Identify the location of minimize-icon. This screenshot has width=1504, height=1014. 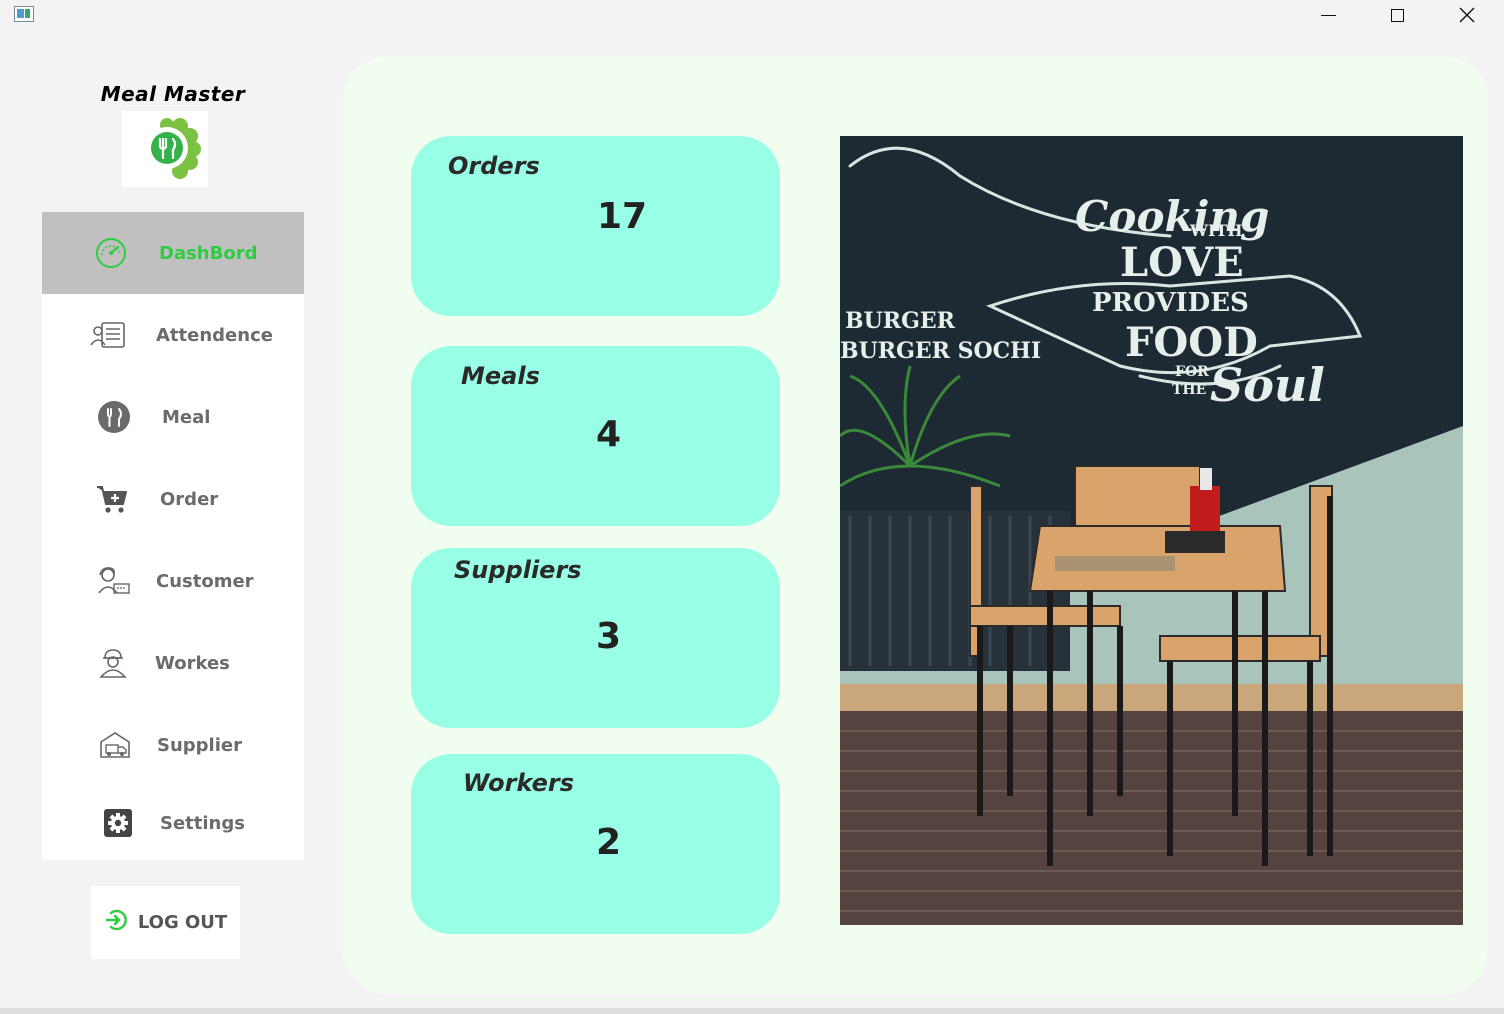
(1328, 15).